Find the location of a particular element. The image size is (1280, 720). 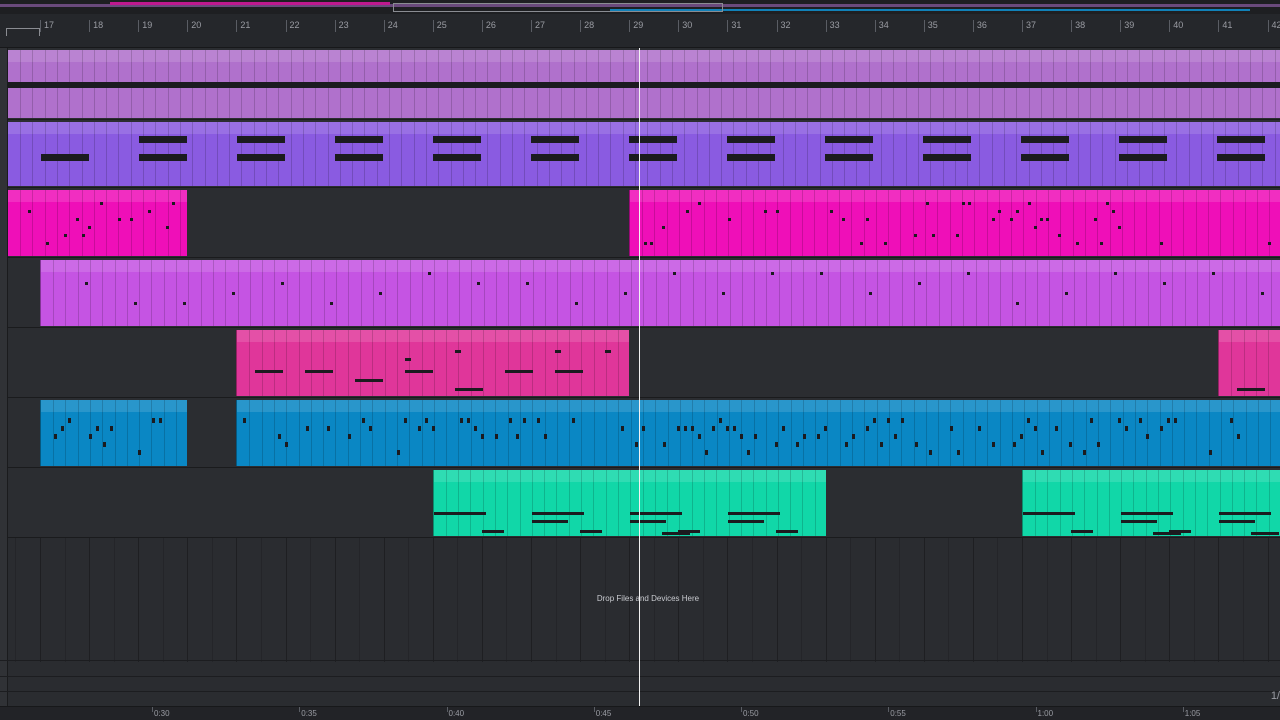

bar-number: 34 is located at coordinates (883, 25).